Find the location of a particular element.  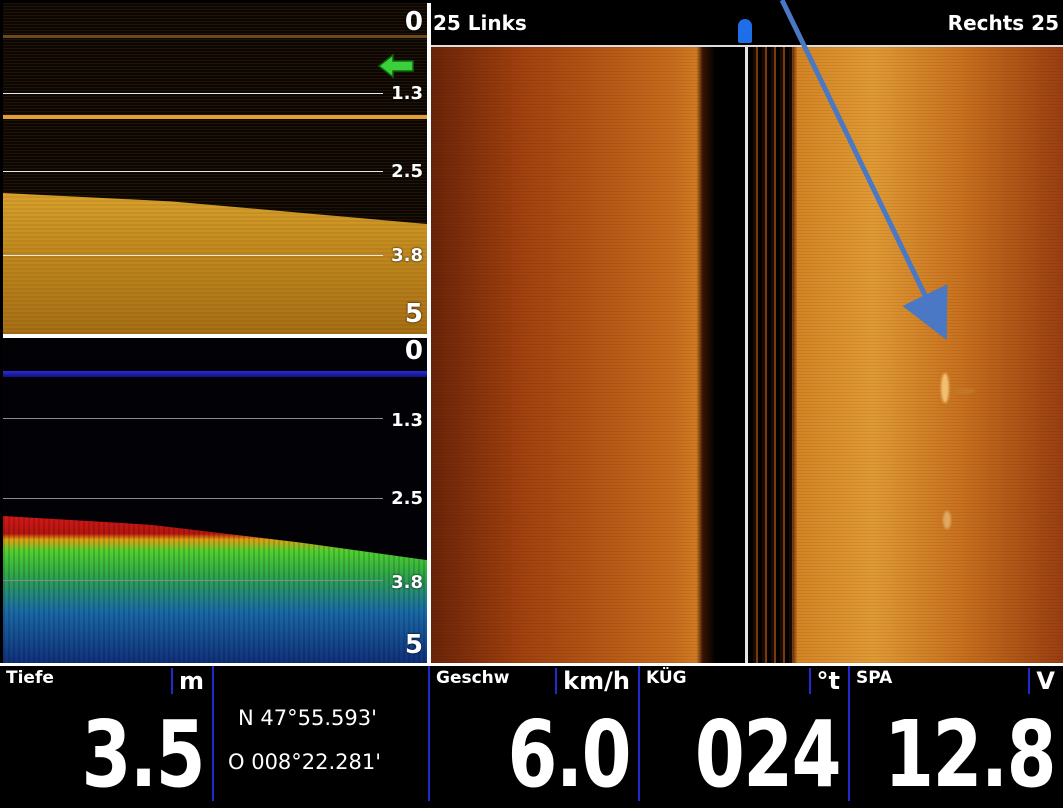

voltage-value: 12.8 is located at coordinates (970, 754).